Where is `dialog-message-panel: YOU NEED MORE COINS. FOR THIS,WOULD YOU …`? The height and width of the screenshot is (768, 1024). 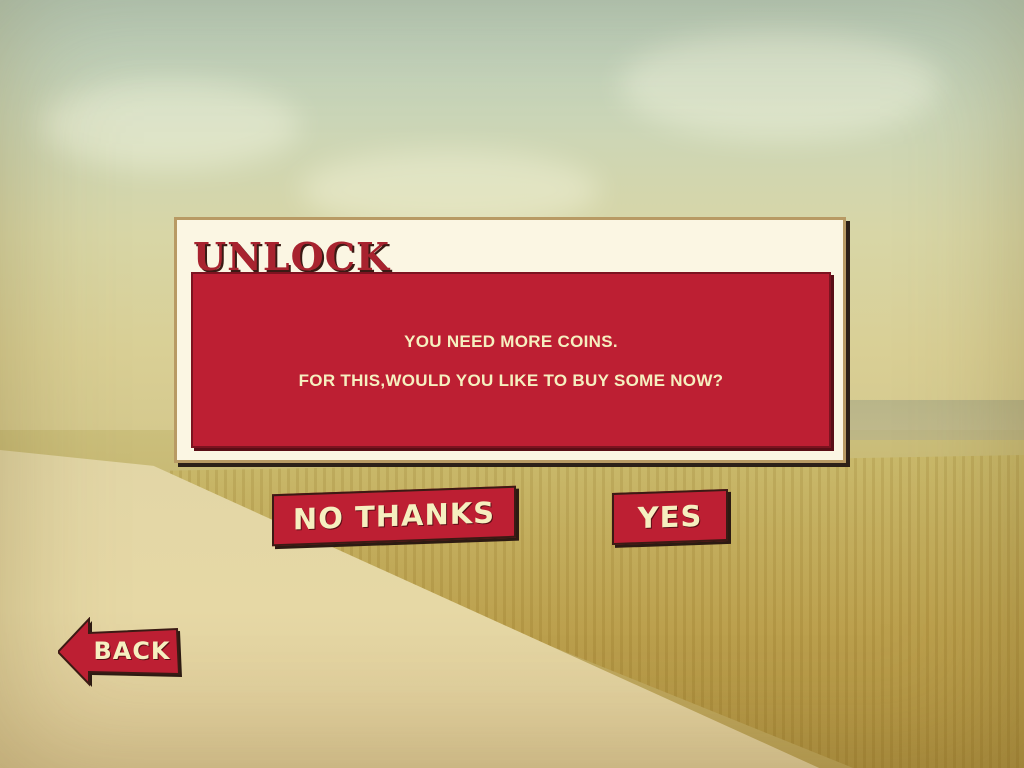
dialog-message-panel: YOU NEED MORE COINS. FOR THIS,WOULD YOU … is located at coordinates (511, 360).